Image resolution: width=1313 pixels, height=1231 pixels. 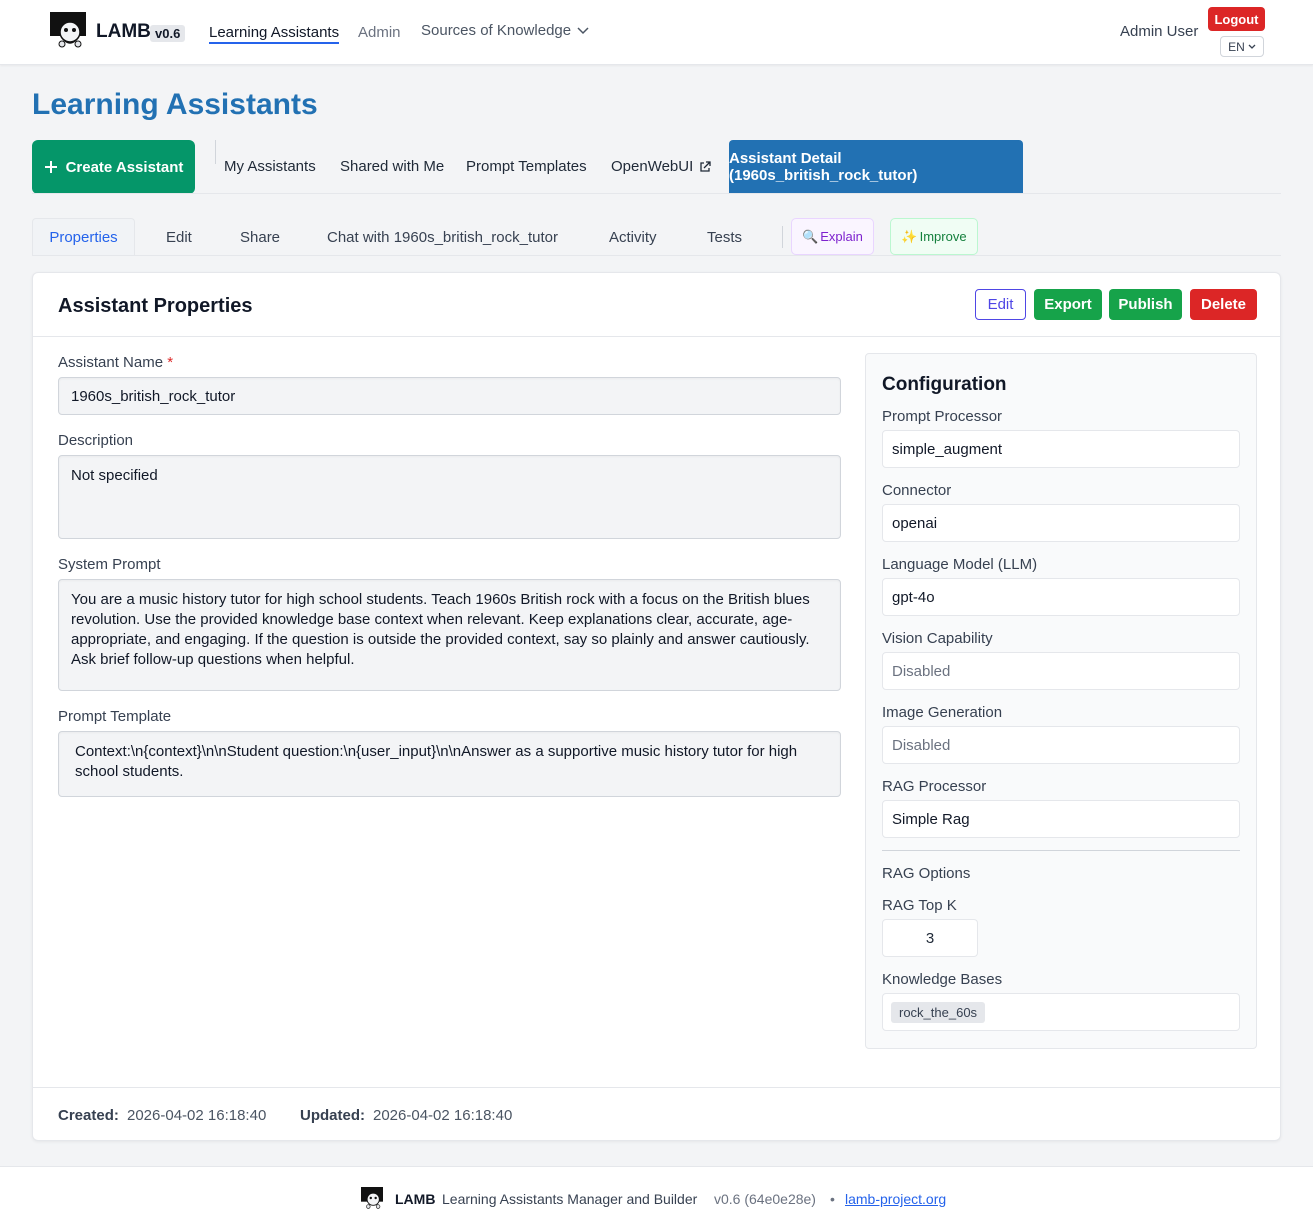 I want to click on required-marker: *, so click(x=170, y=362).